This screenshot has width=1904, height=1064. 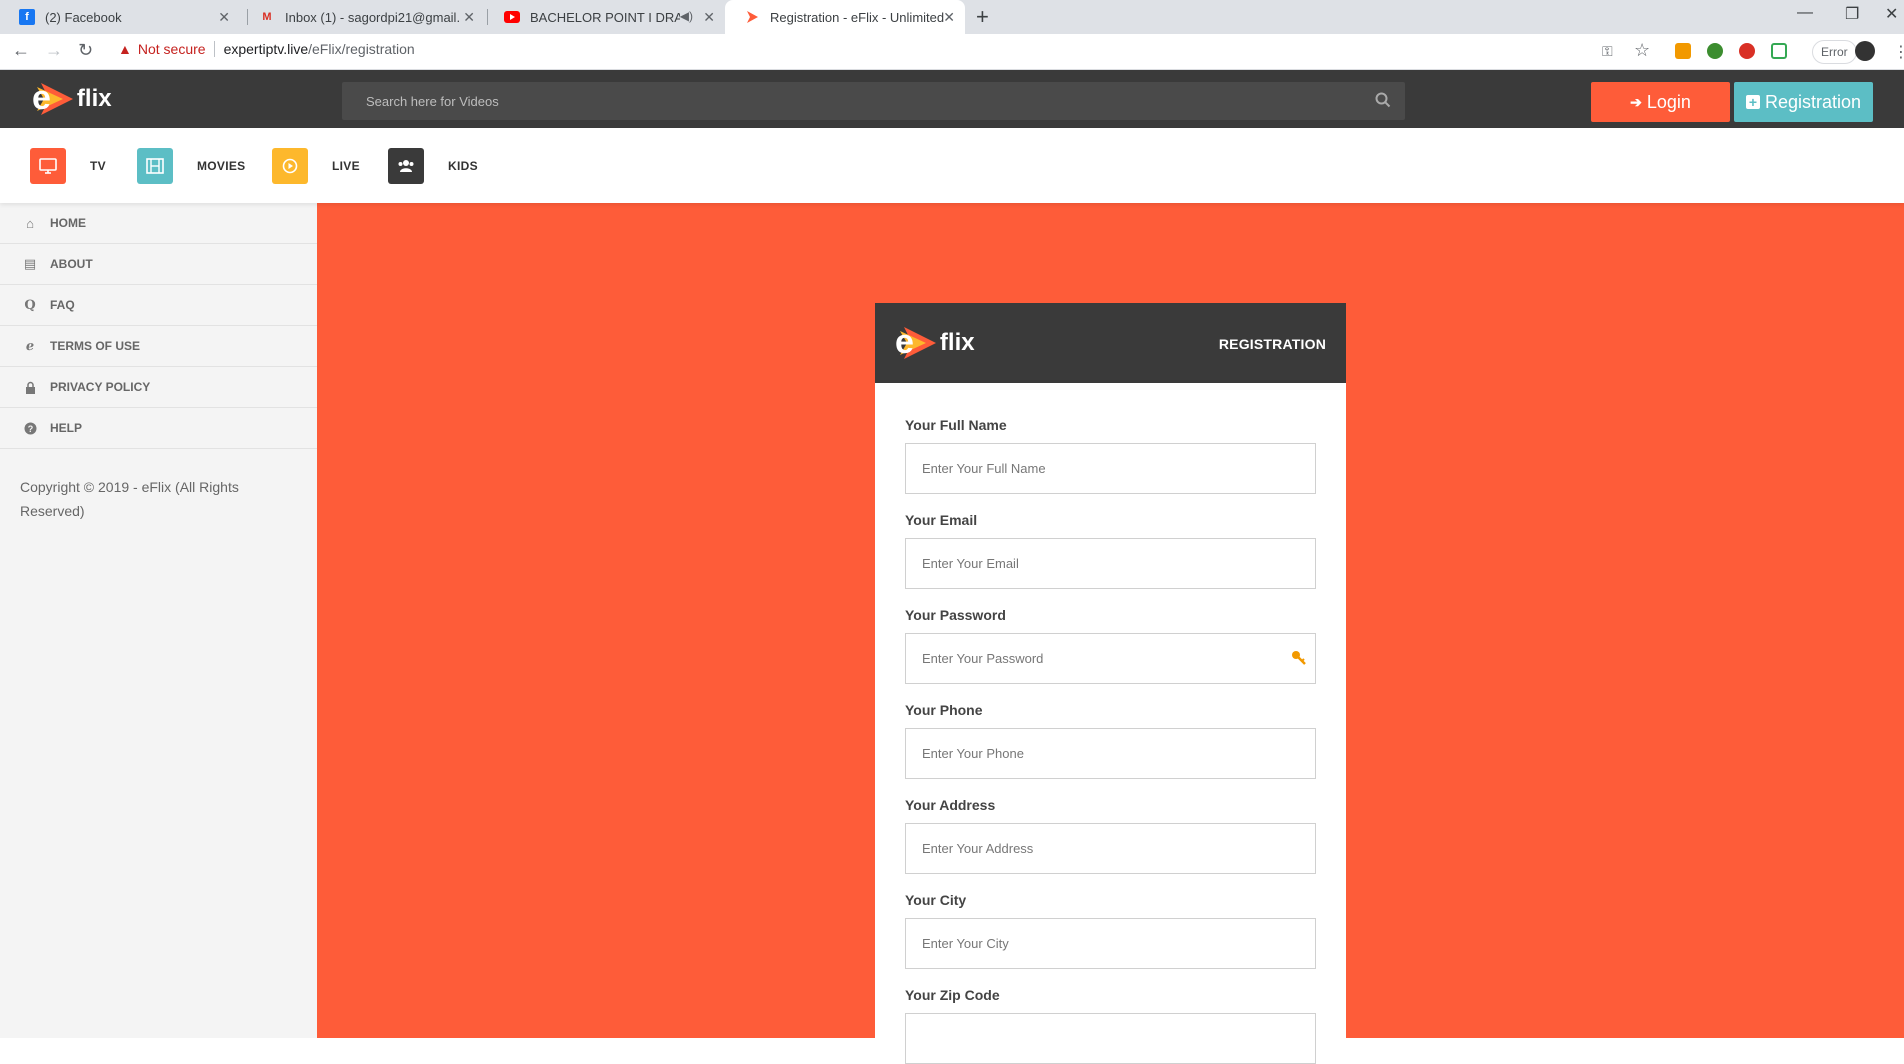 I want to click on sidebar-item-faq: Q FAQ, so click(x=158, y=305).